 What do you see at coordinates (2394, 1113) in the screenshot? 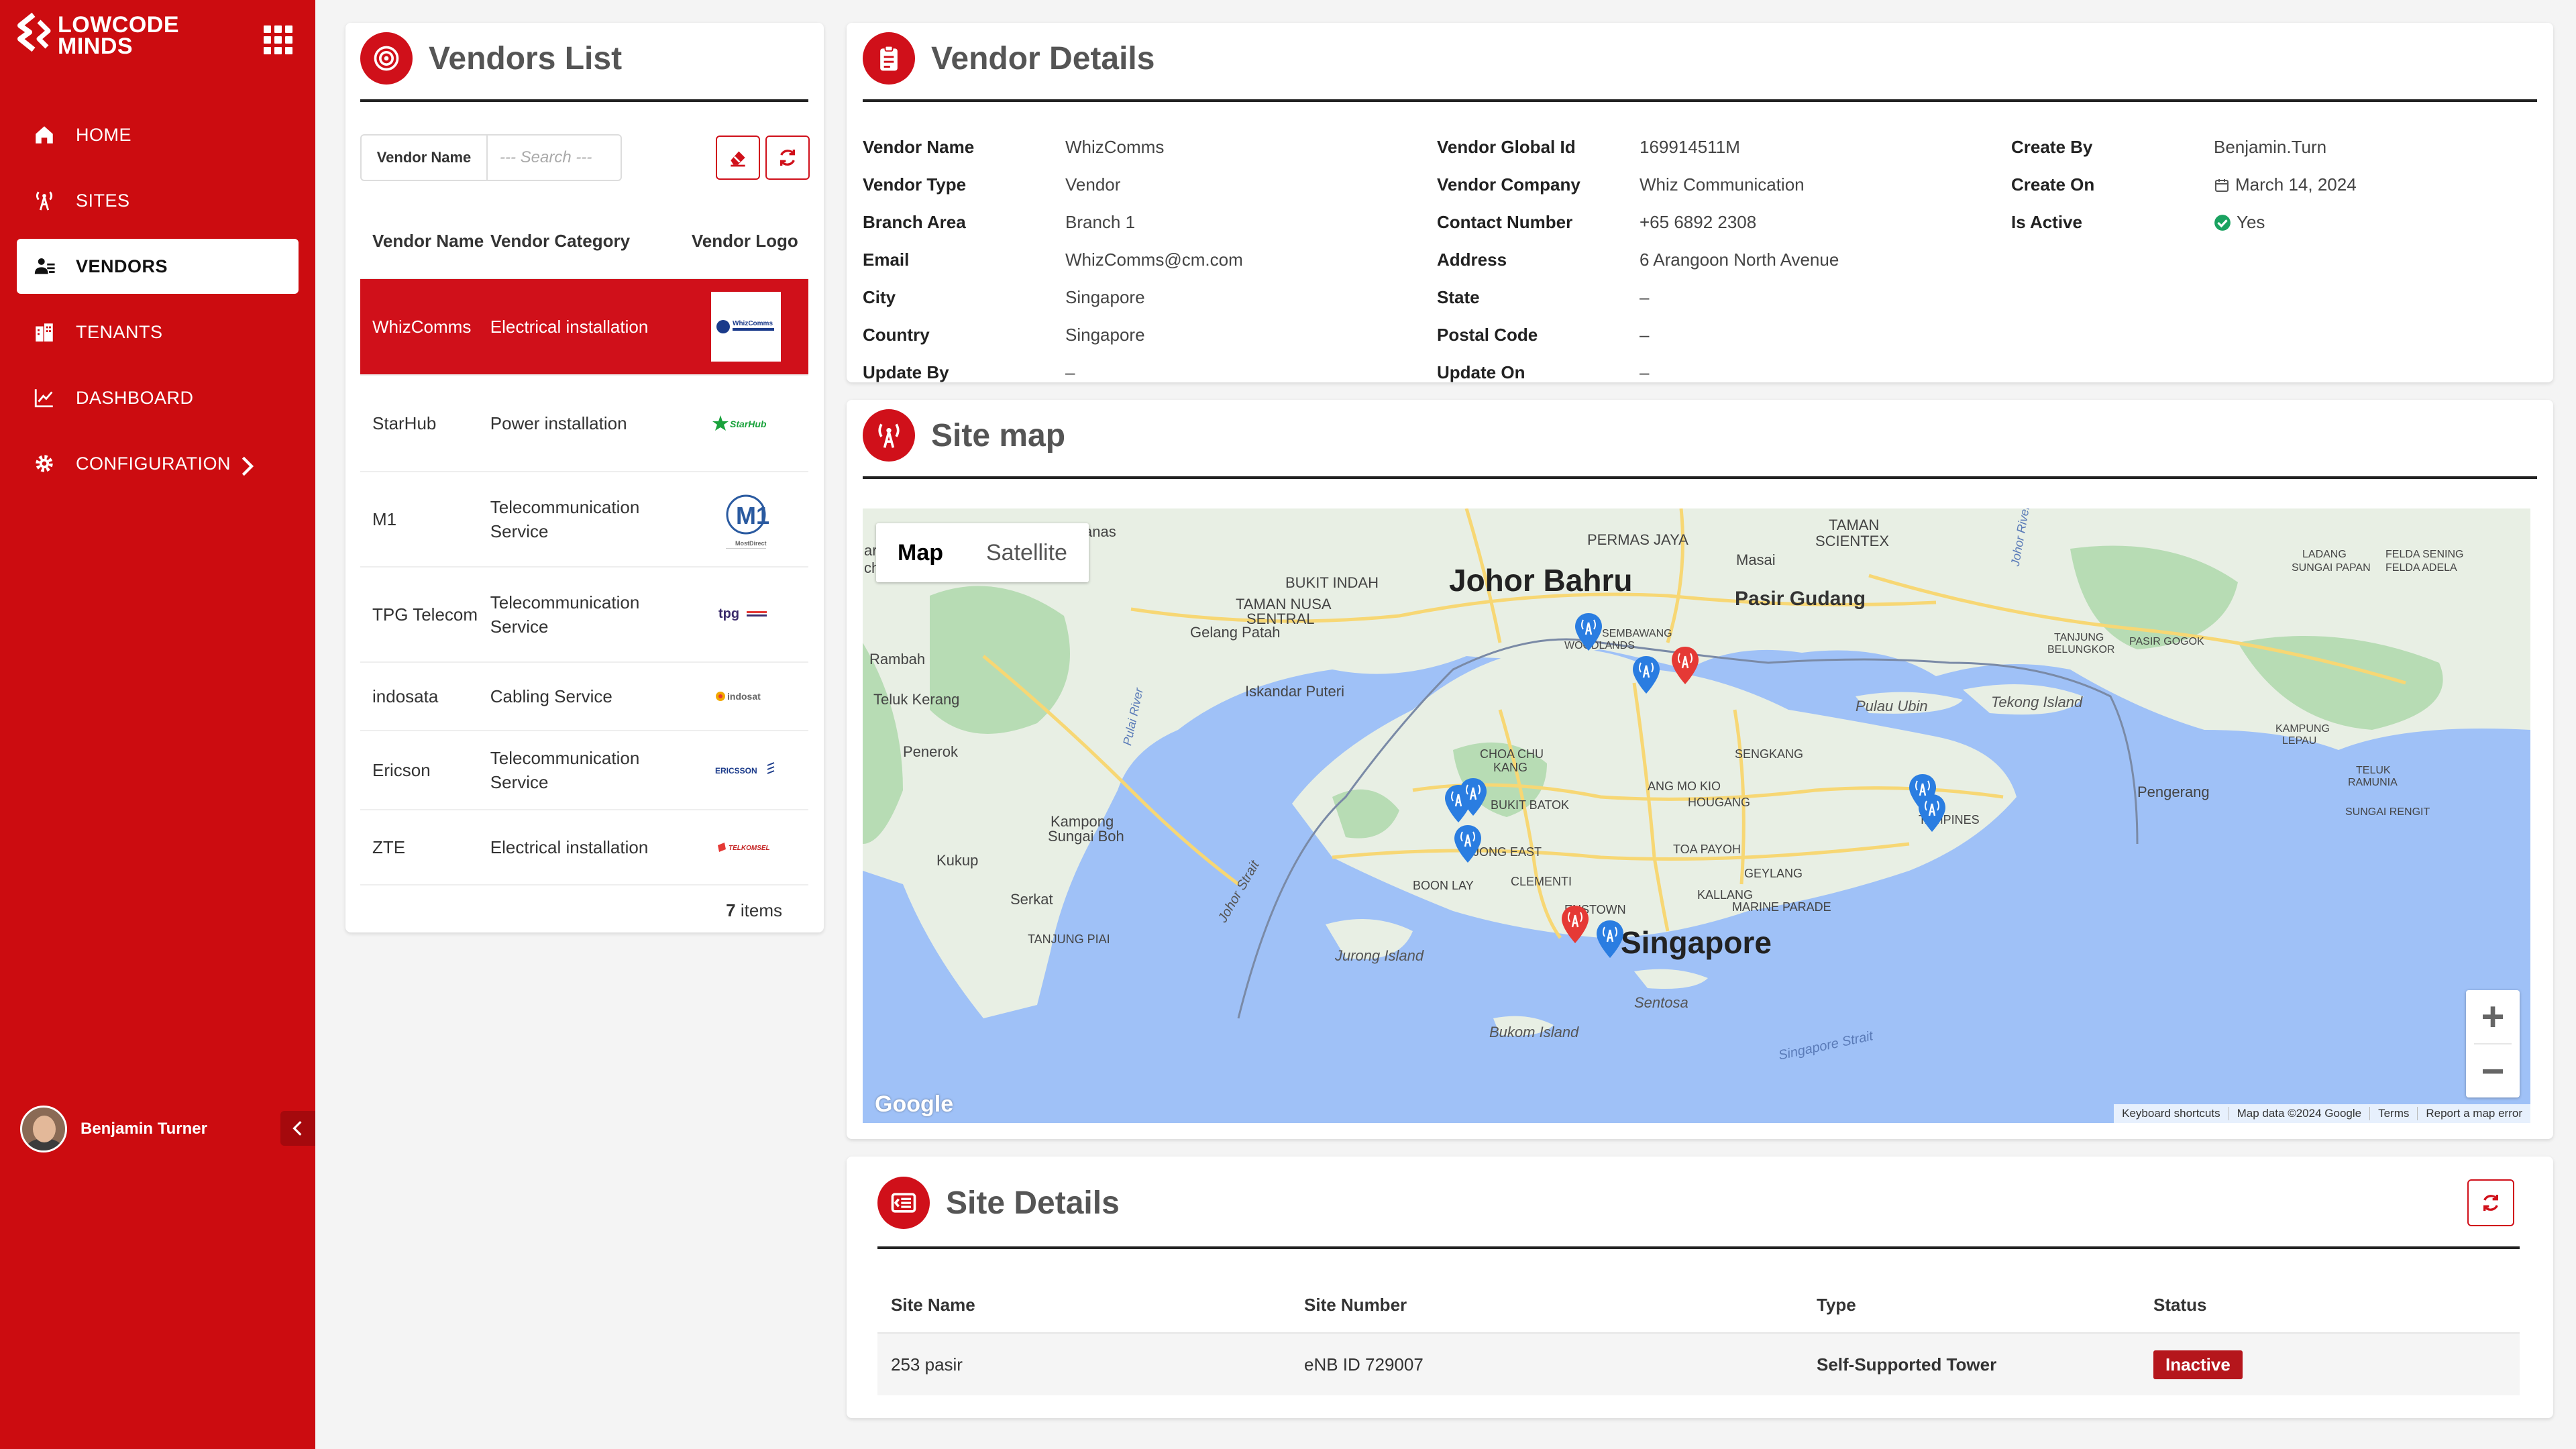
I see `terms-link: Terms` at bounding box center [2394, 1113].